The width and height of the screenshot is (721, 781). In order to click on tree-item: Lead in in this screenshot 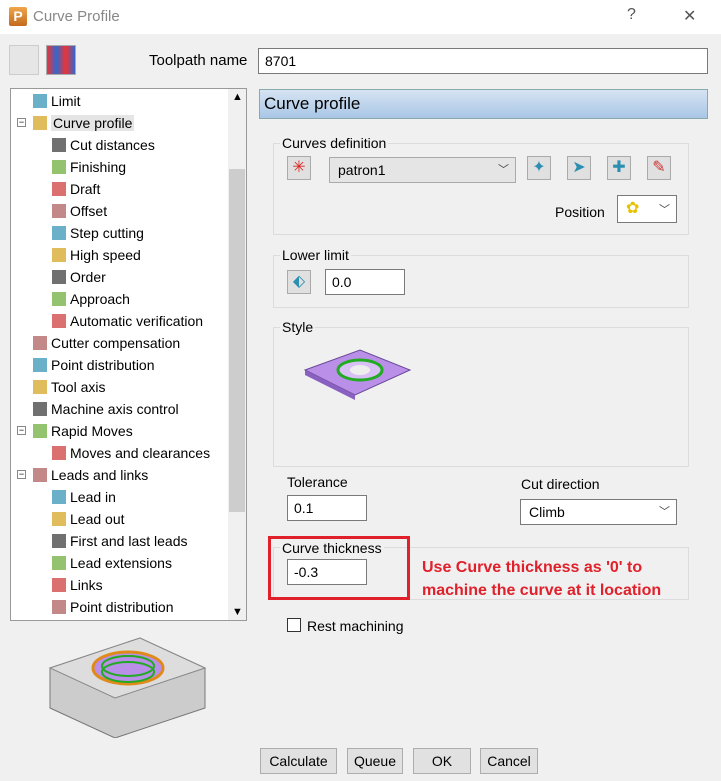, I will do `click(84, 497)`.